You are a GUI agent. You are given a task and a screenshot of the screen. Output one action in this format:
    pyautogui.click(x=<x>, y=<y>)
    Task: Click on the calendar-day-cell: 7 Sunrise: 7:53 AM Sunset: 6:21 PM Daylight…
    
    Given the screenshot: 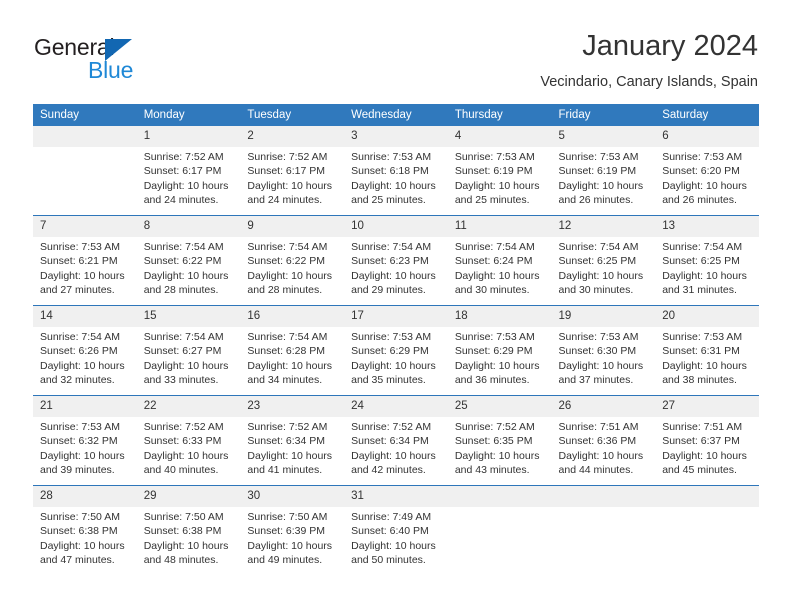 What is the action you would take?
    pyautogui.click(x=85, y=260)
    